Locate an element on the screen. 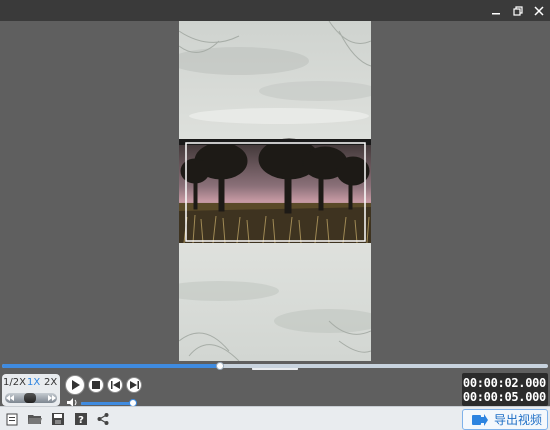  fast-forward-icon is located at coordinates (52, 398).